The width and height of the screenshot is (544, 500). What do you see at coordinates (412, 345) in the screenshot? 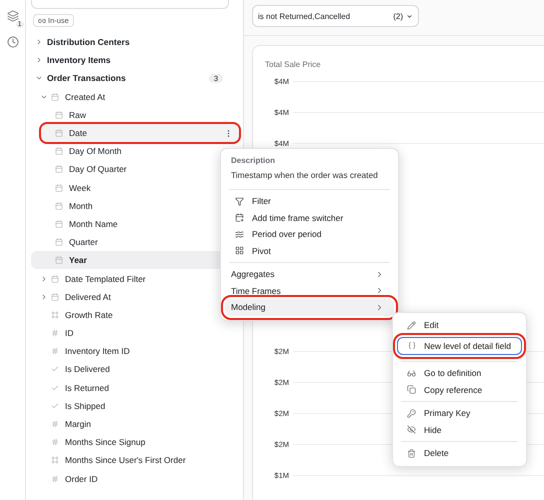
I see `braces-icon` at bounding box center [412, 345].